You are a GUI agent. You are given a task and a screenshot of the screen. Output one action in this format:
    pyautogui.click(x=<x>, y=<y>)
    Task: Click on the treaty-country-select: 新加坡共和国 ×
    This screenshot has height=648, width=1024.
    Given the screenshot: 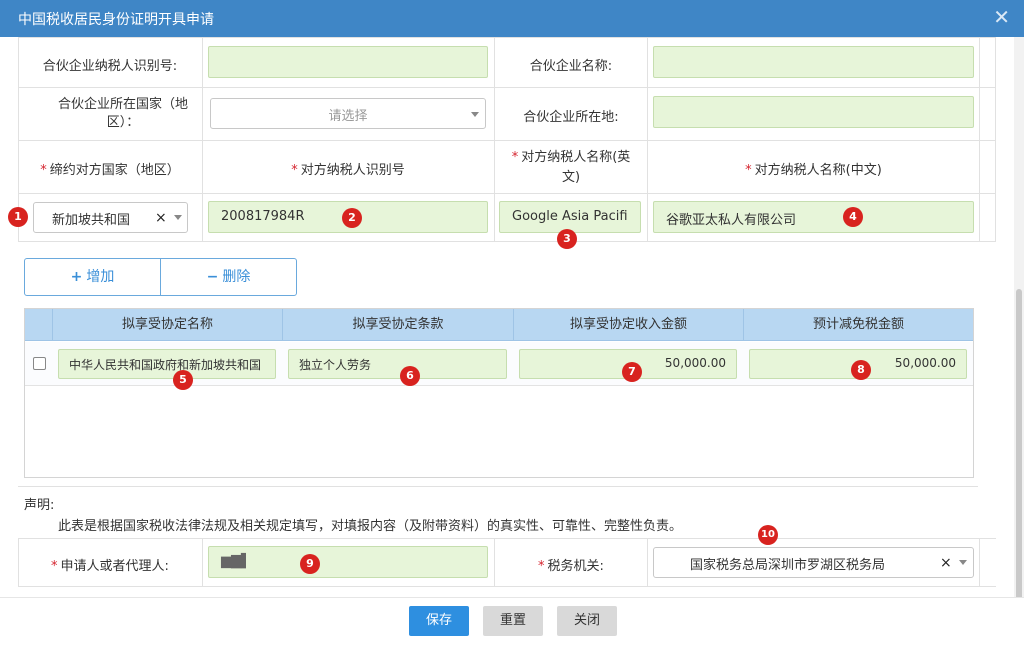 What is the action you would take?
    pyautogui.click(x=110, y=217)
    